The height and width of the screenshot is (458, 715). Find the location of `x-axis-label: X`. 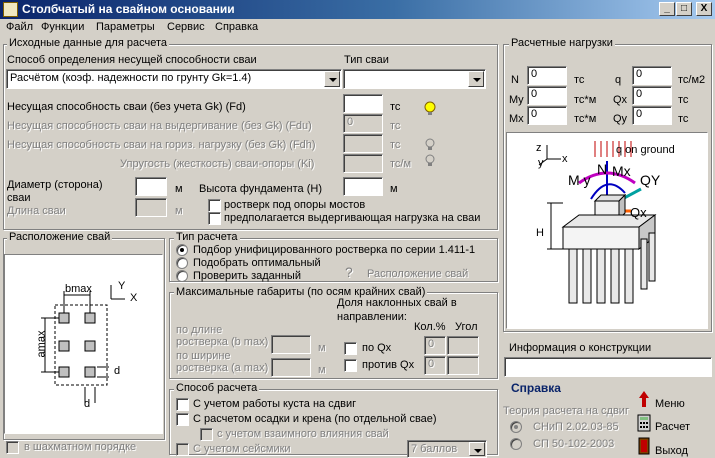

x-axis-label: X is located at coordinates (134, 298).